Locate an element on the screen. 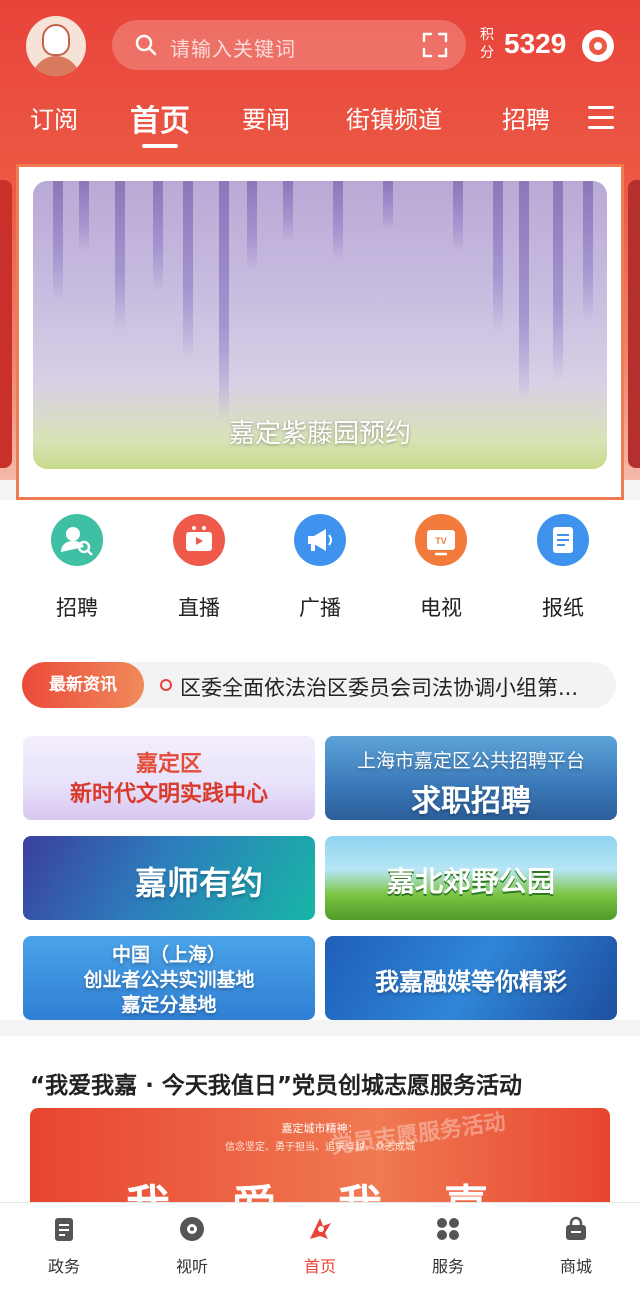 This screenshot has height=1289, width=640. quick-link-label: 广播 is located at coordinates (320, 608).